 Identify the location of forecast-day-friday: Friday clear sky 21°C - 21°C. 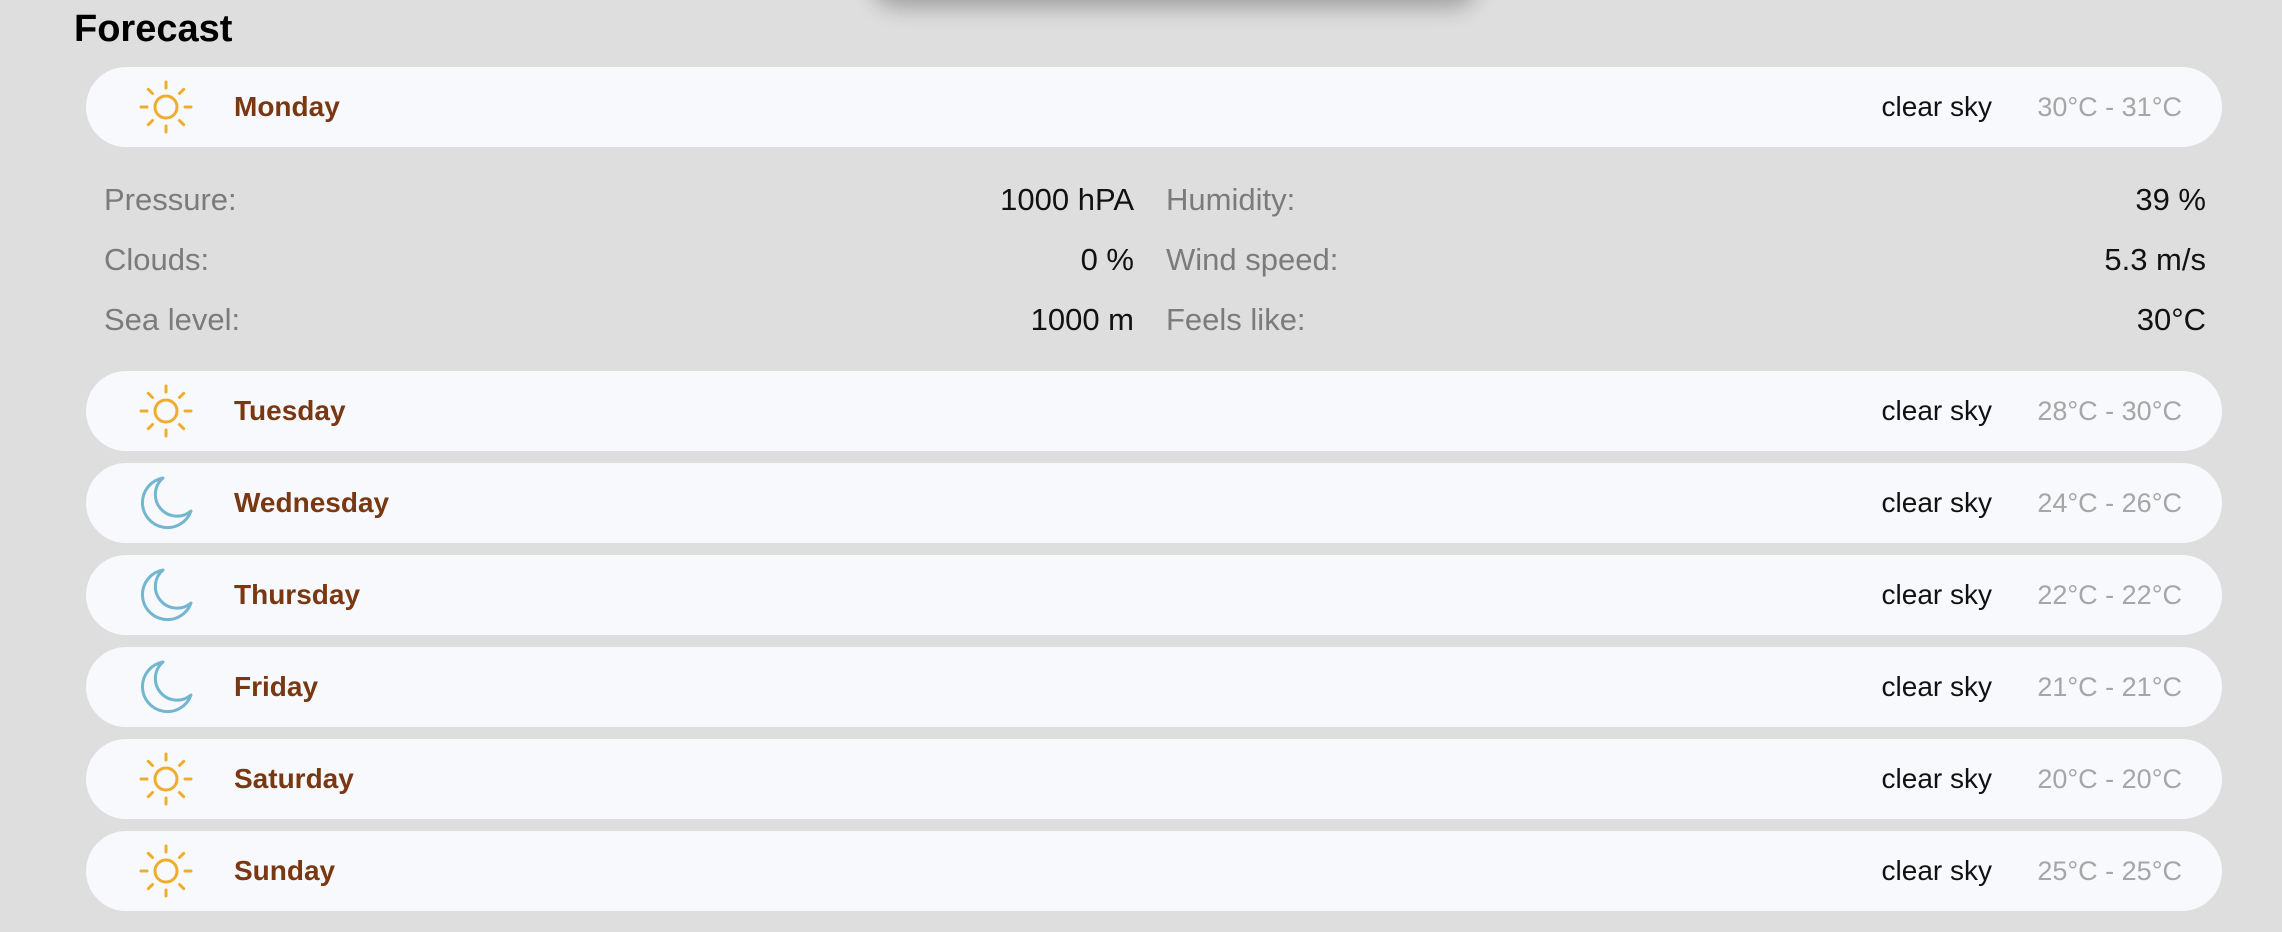
(1154, 687).